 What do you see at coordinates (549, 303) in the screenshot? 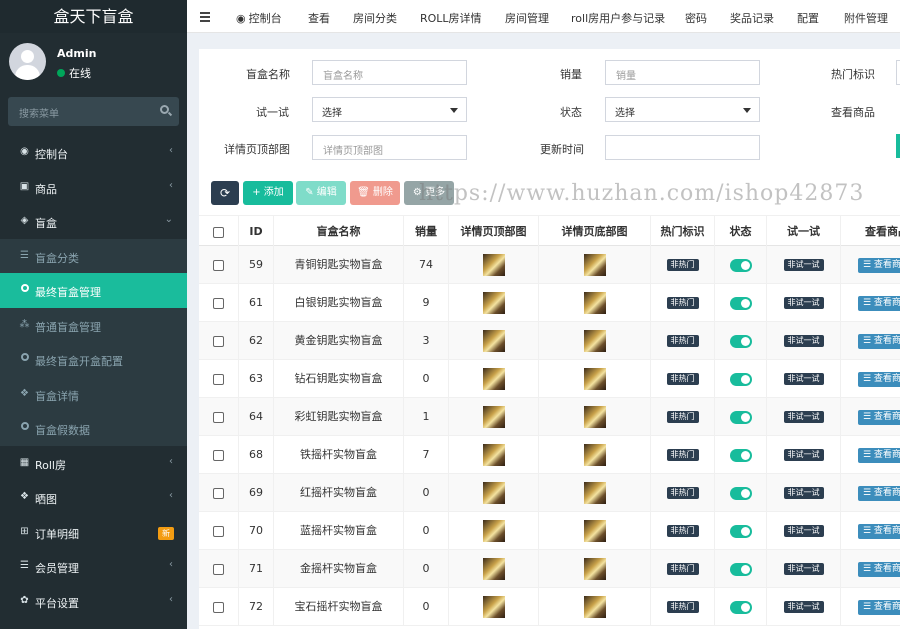
I see `table-row: 61白银钥匙实物盲盒9 非热门 非试一试 ☰ 查看商品` at bounding box center [549, 303].